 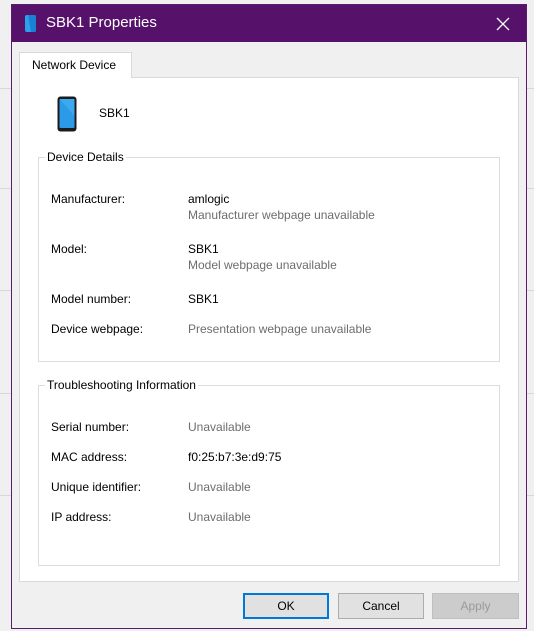 What do you see at coordinates (85, 157) in the screenshot?
I see `device-details-legend: Device Details` at bounding box center [85, 157].